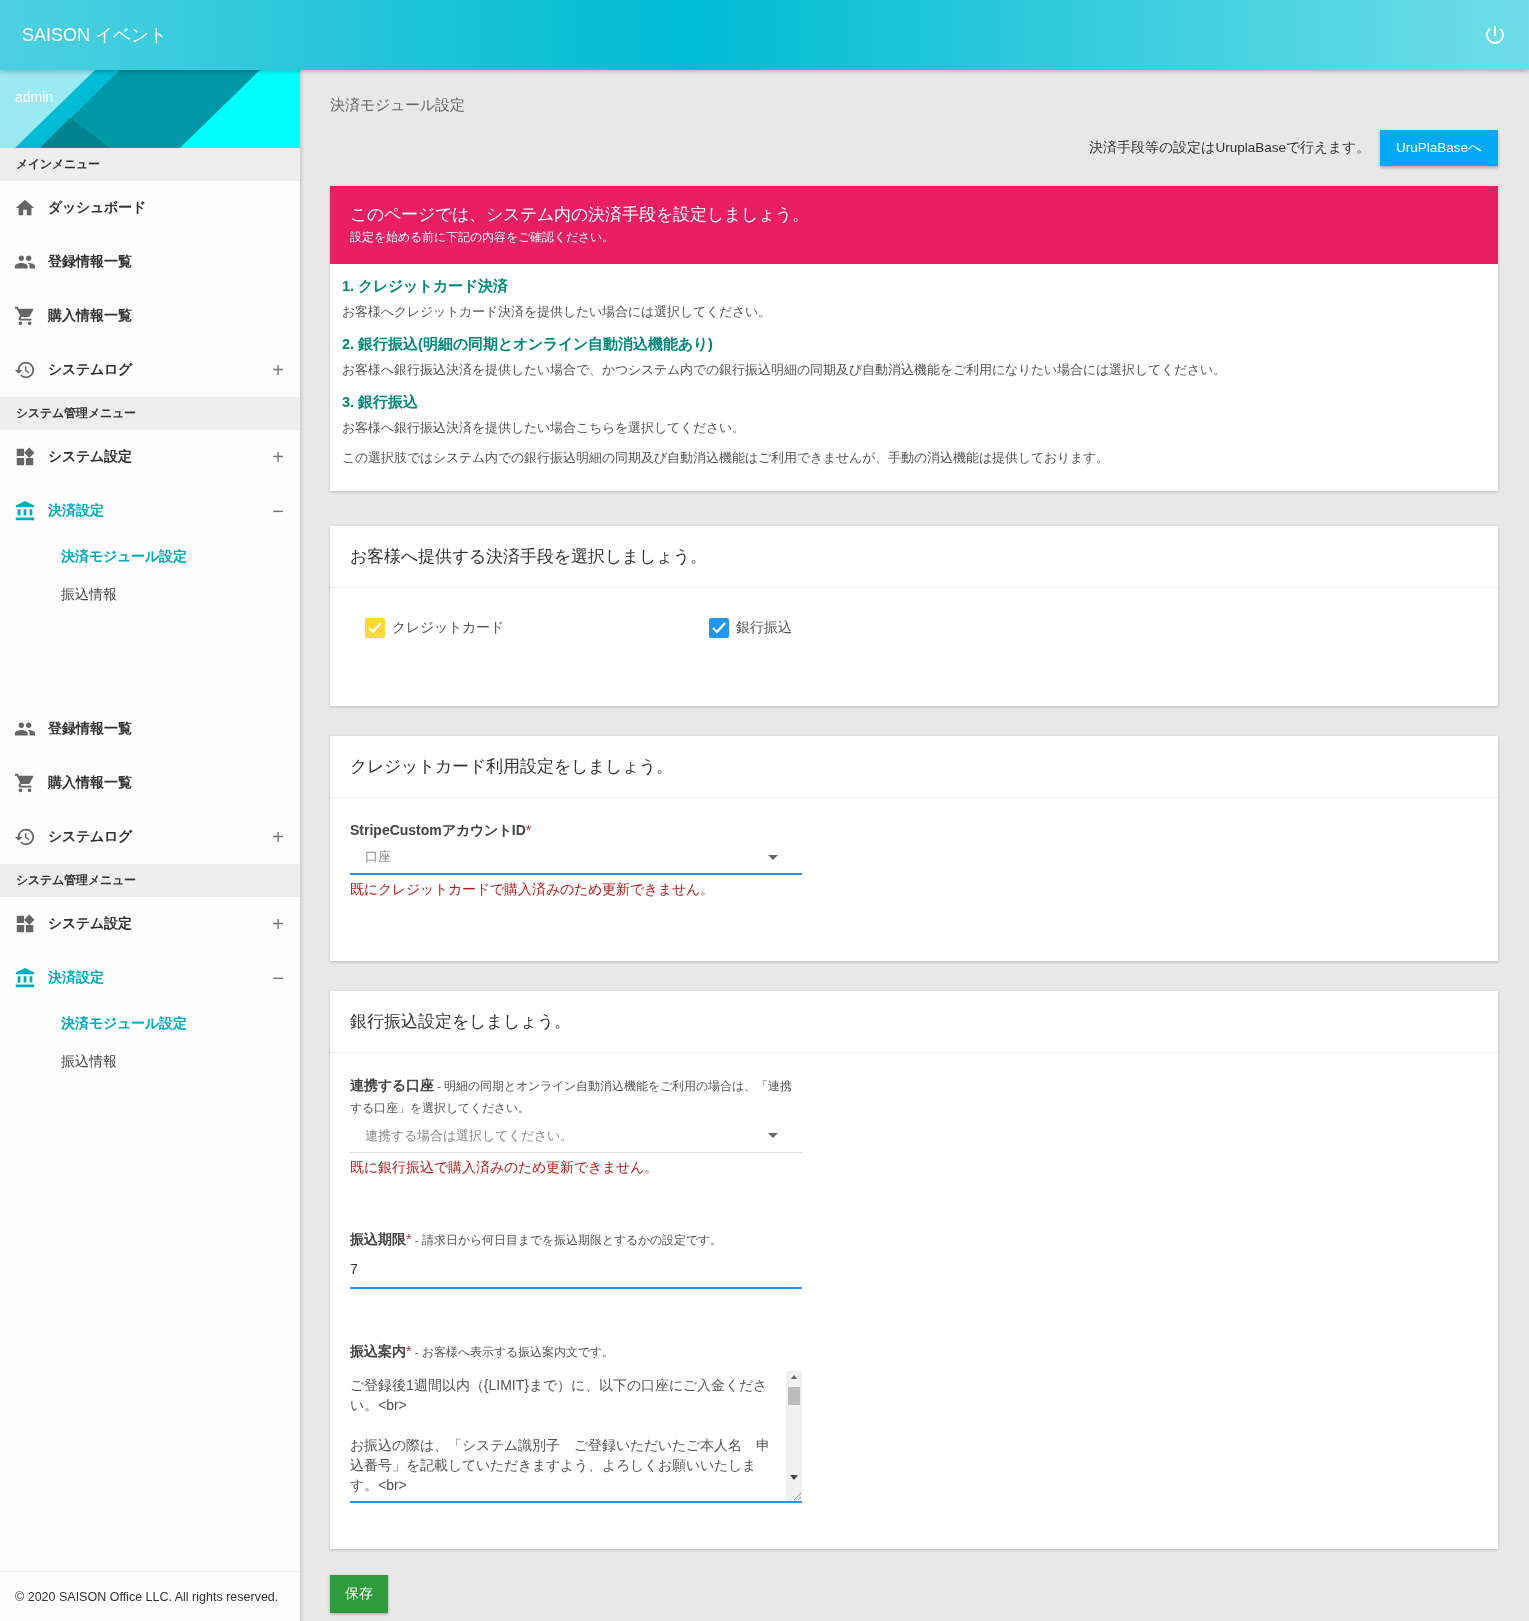 The image size is (1529, 1621). What do you see at coordinates (398, 105) in the screenshot?
I see `page-title: 決済モジュール設定` at bounding box center [398, 105].